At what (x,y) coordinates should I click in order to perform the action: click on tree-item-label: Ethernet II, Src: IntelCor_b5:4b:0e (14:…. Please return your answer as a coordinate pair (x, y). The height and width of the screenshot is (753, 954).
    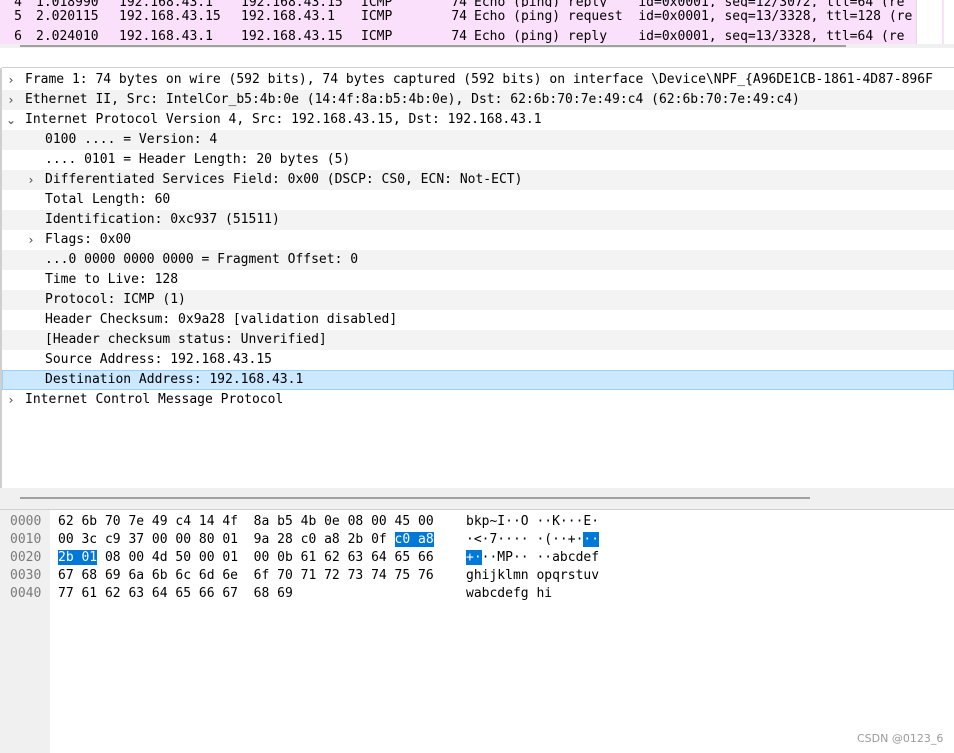
    Looking at the image, I should click on (412, 99).